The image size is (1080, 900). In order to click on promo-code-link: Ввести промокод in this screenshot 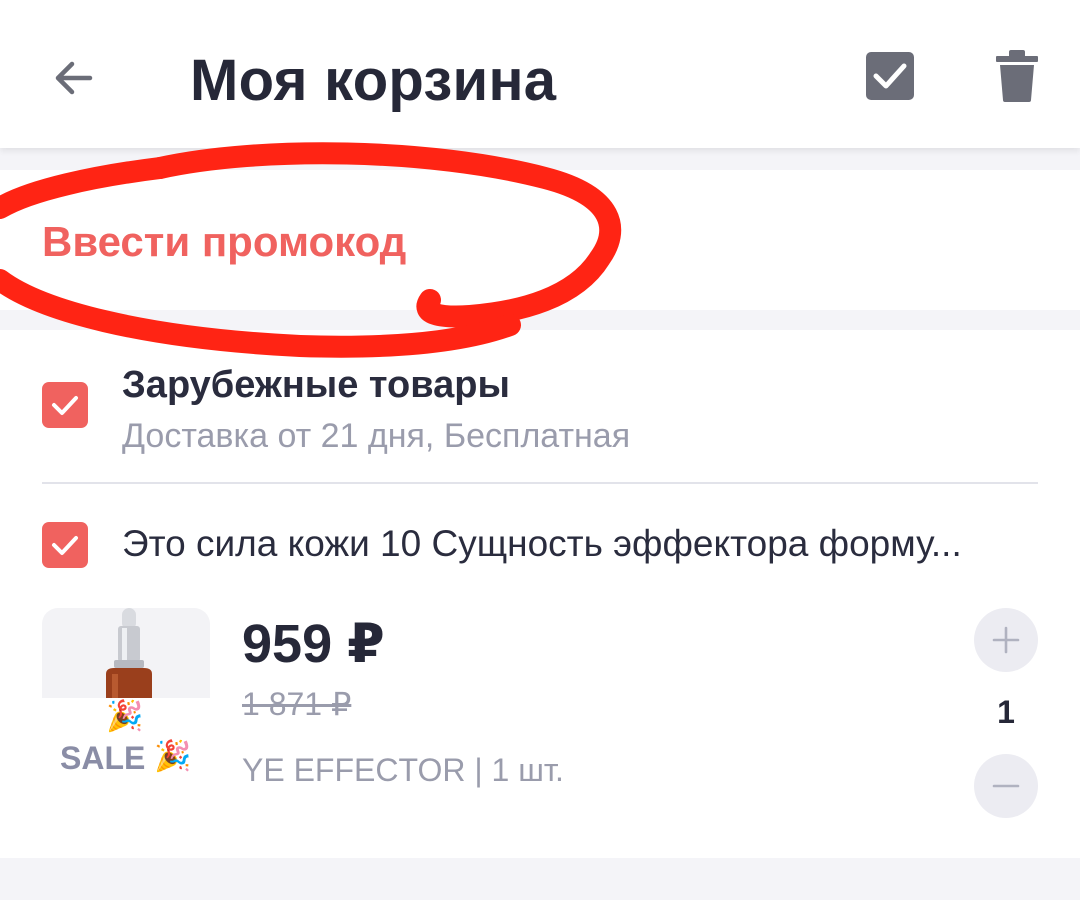, I will do `click(224, 242)`.